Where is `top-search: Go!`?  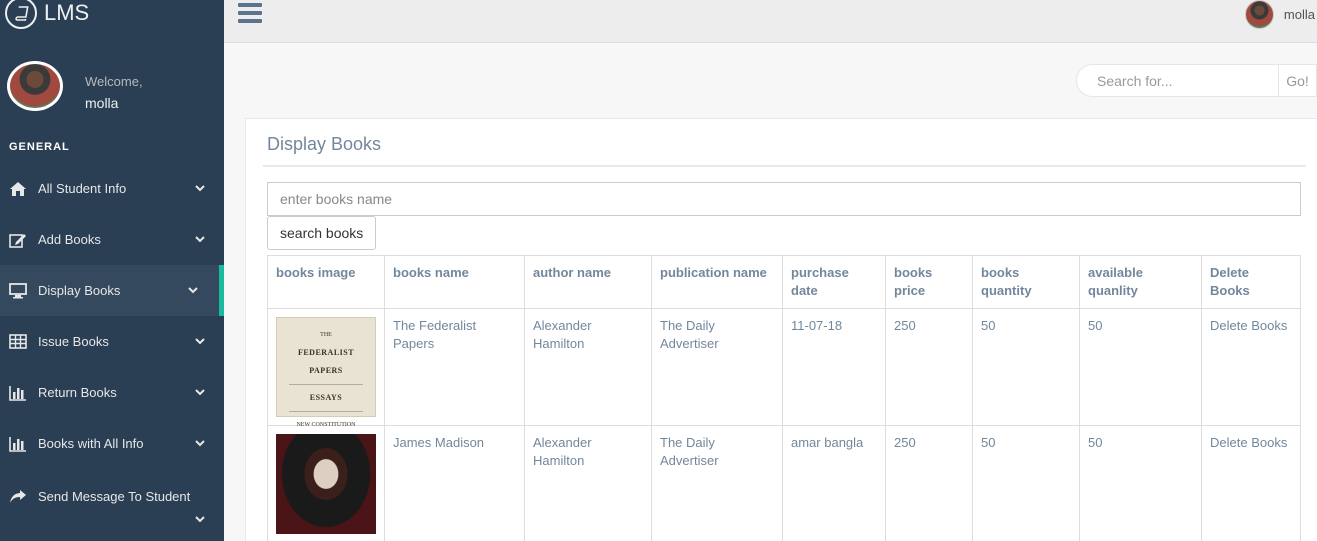
top-search: Go! is located at coordinates (1196, 80).